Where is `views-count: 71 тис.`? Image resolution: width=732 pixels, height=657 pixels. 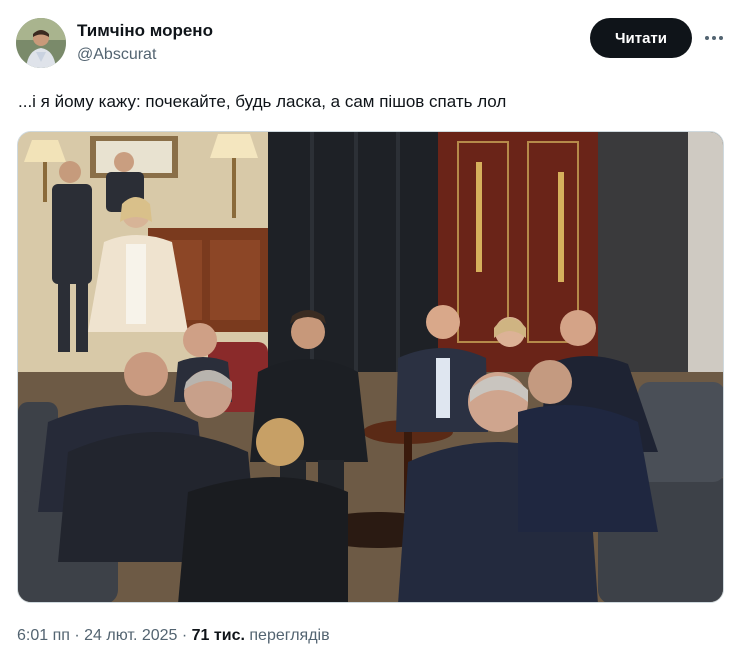 views-count: 71 тис. is located at coordinates (218, 635).